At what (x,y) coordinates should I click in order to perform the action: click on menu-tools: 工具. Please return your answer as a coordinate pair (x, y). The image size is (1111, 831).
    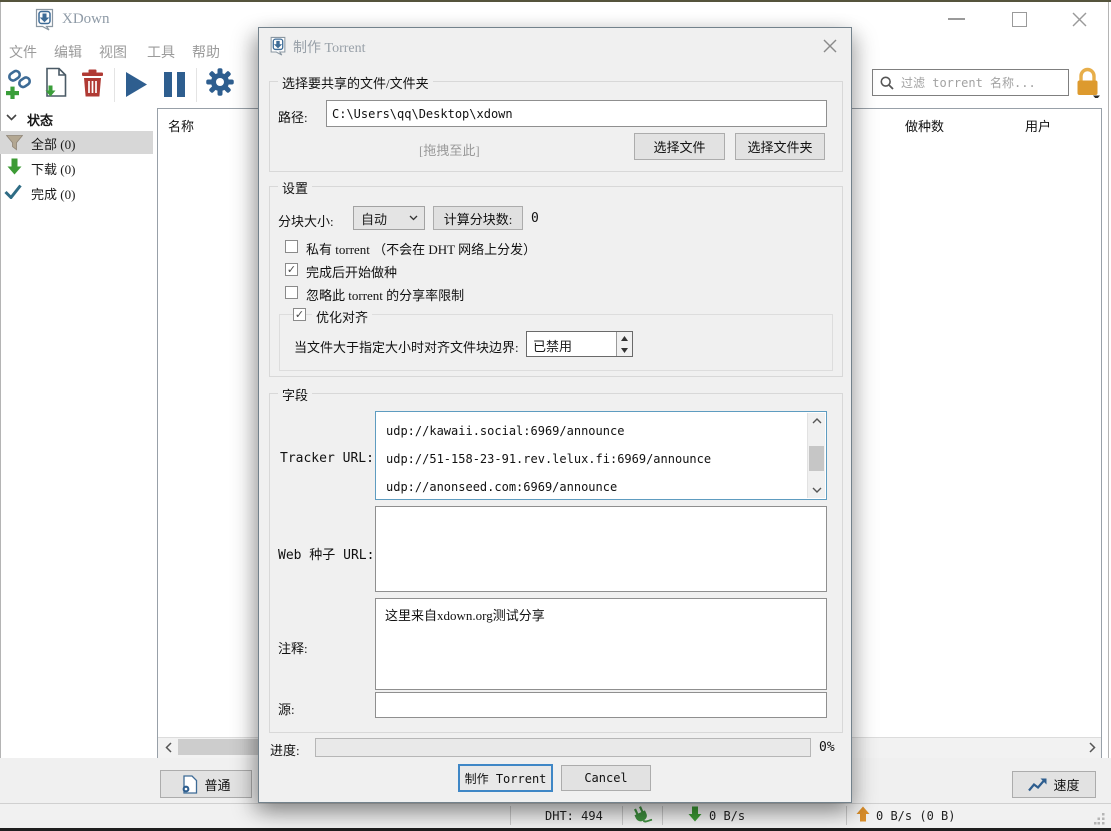
    Looking at the image, I should click on (161, 52).